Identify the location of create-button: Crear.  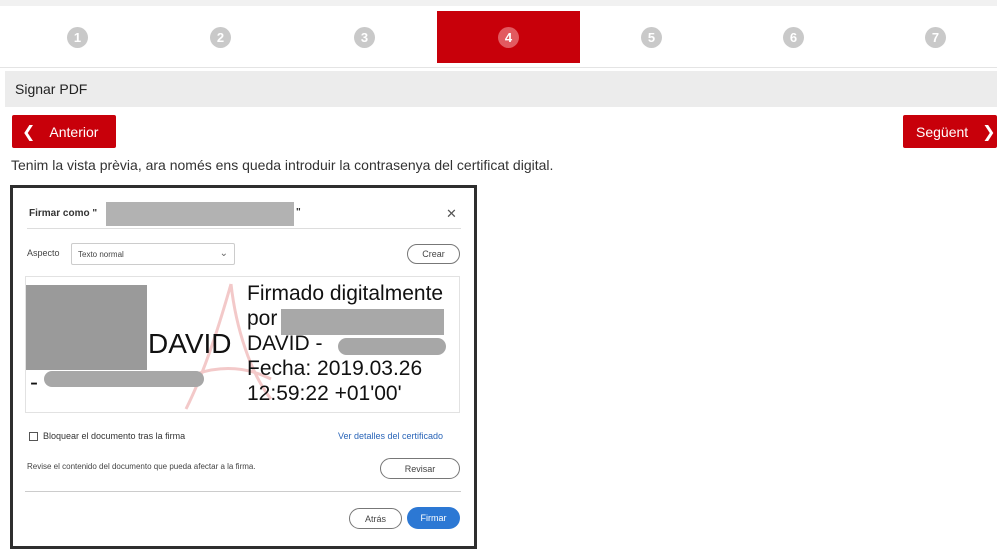
(433, 254).